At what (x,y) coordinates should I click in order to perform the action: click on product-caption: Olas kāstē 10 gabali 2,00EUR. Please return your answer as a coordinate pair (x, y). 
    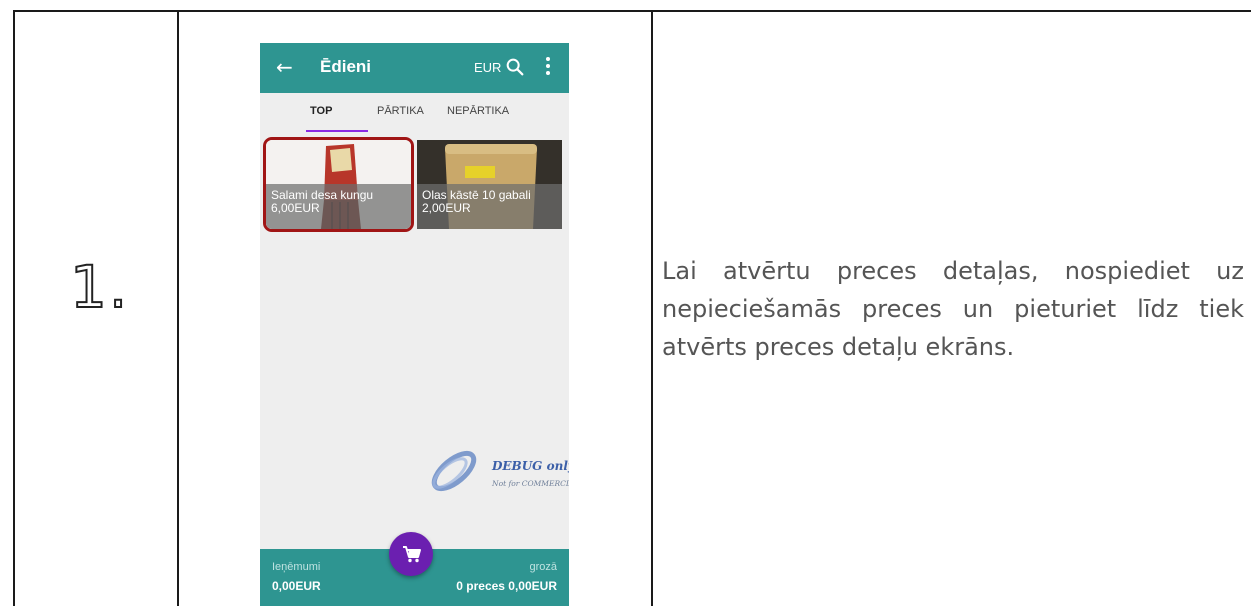
    Looking at the image, I should click on (489, 206).